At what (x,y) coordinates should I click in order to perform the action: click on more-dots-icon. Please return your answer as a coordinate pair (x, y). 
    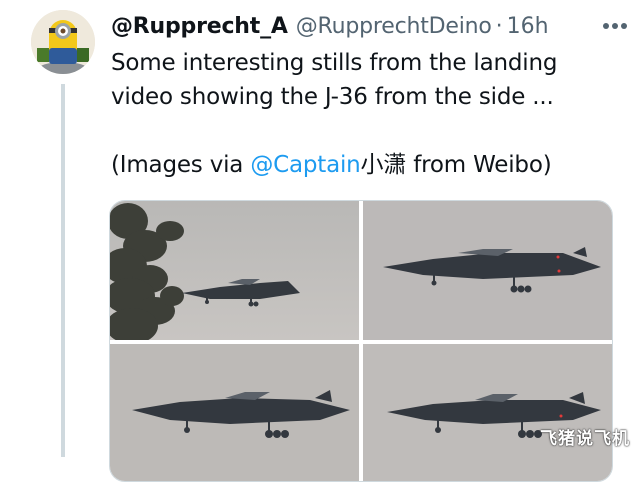
    Looking at the image, I should click on (615, 26).